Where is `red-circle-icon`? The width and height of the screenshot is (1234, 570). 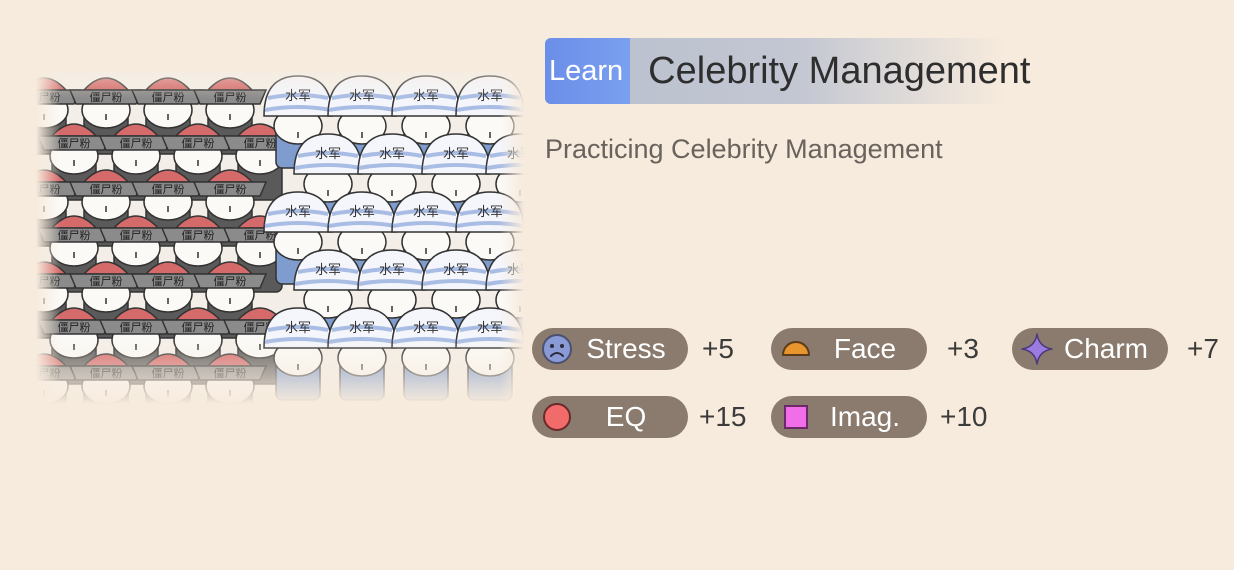
red-circle-icon is located at coordinates (557, 417).